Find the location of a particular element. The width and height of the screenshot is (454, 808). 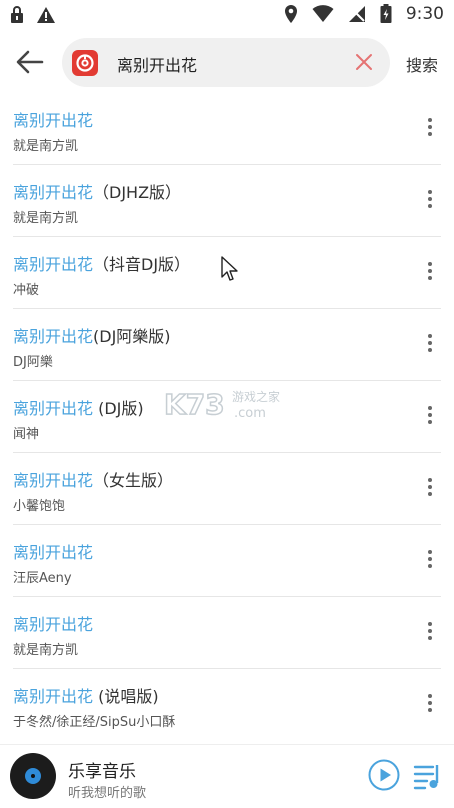

search-input: 离别开出花 is located at coordinates (226, 62).